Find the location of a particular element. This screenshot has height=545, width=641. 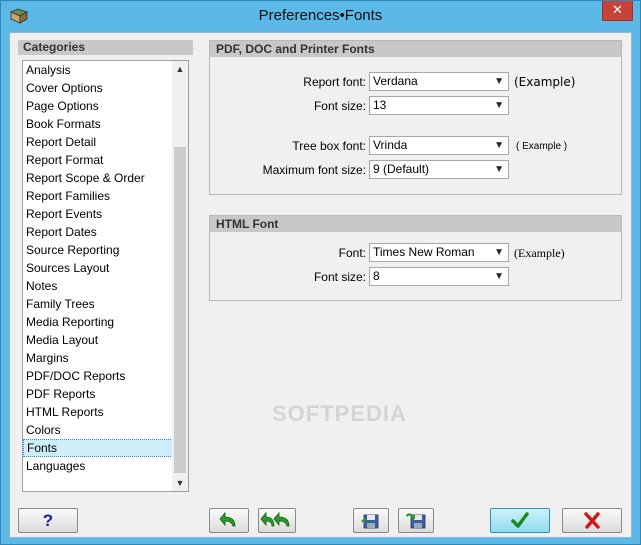

categories-scrollbar: ▲ ▼ is located at coordinates (180, 276).